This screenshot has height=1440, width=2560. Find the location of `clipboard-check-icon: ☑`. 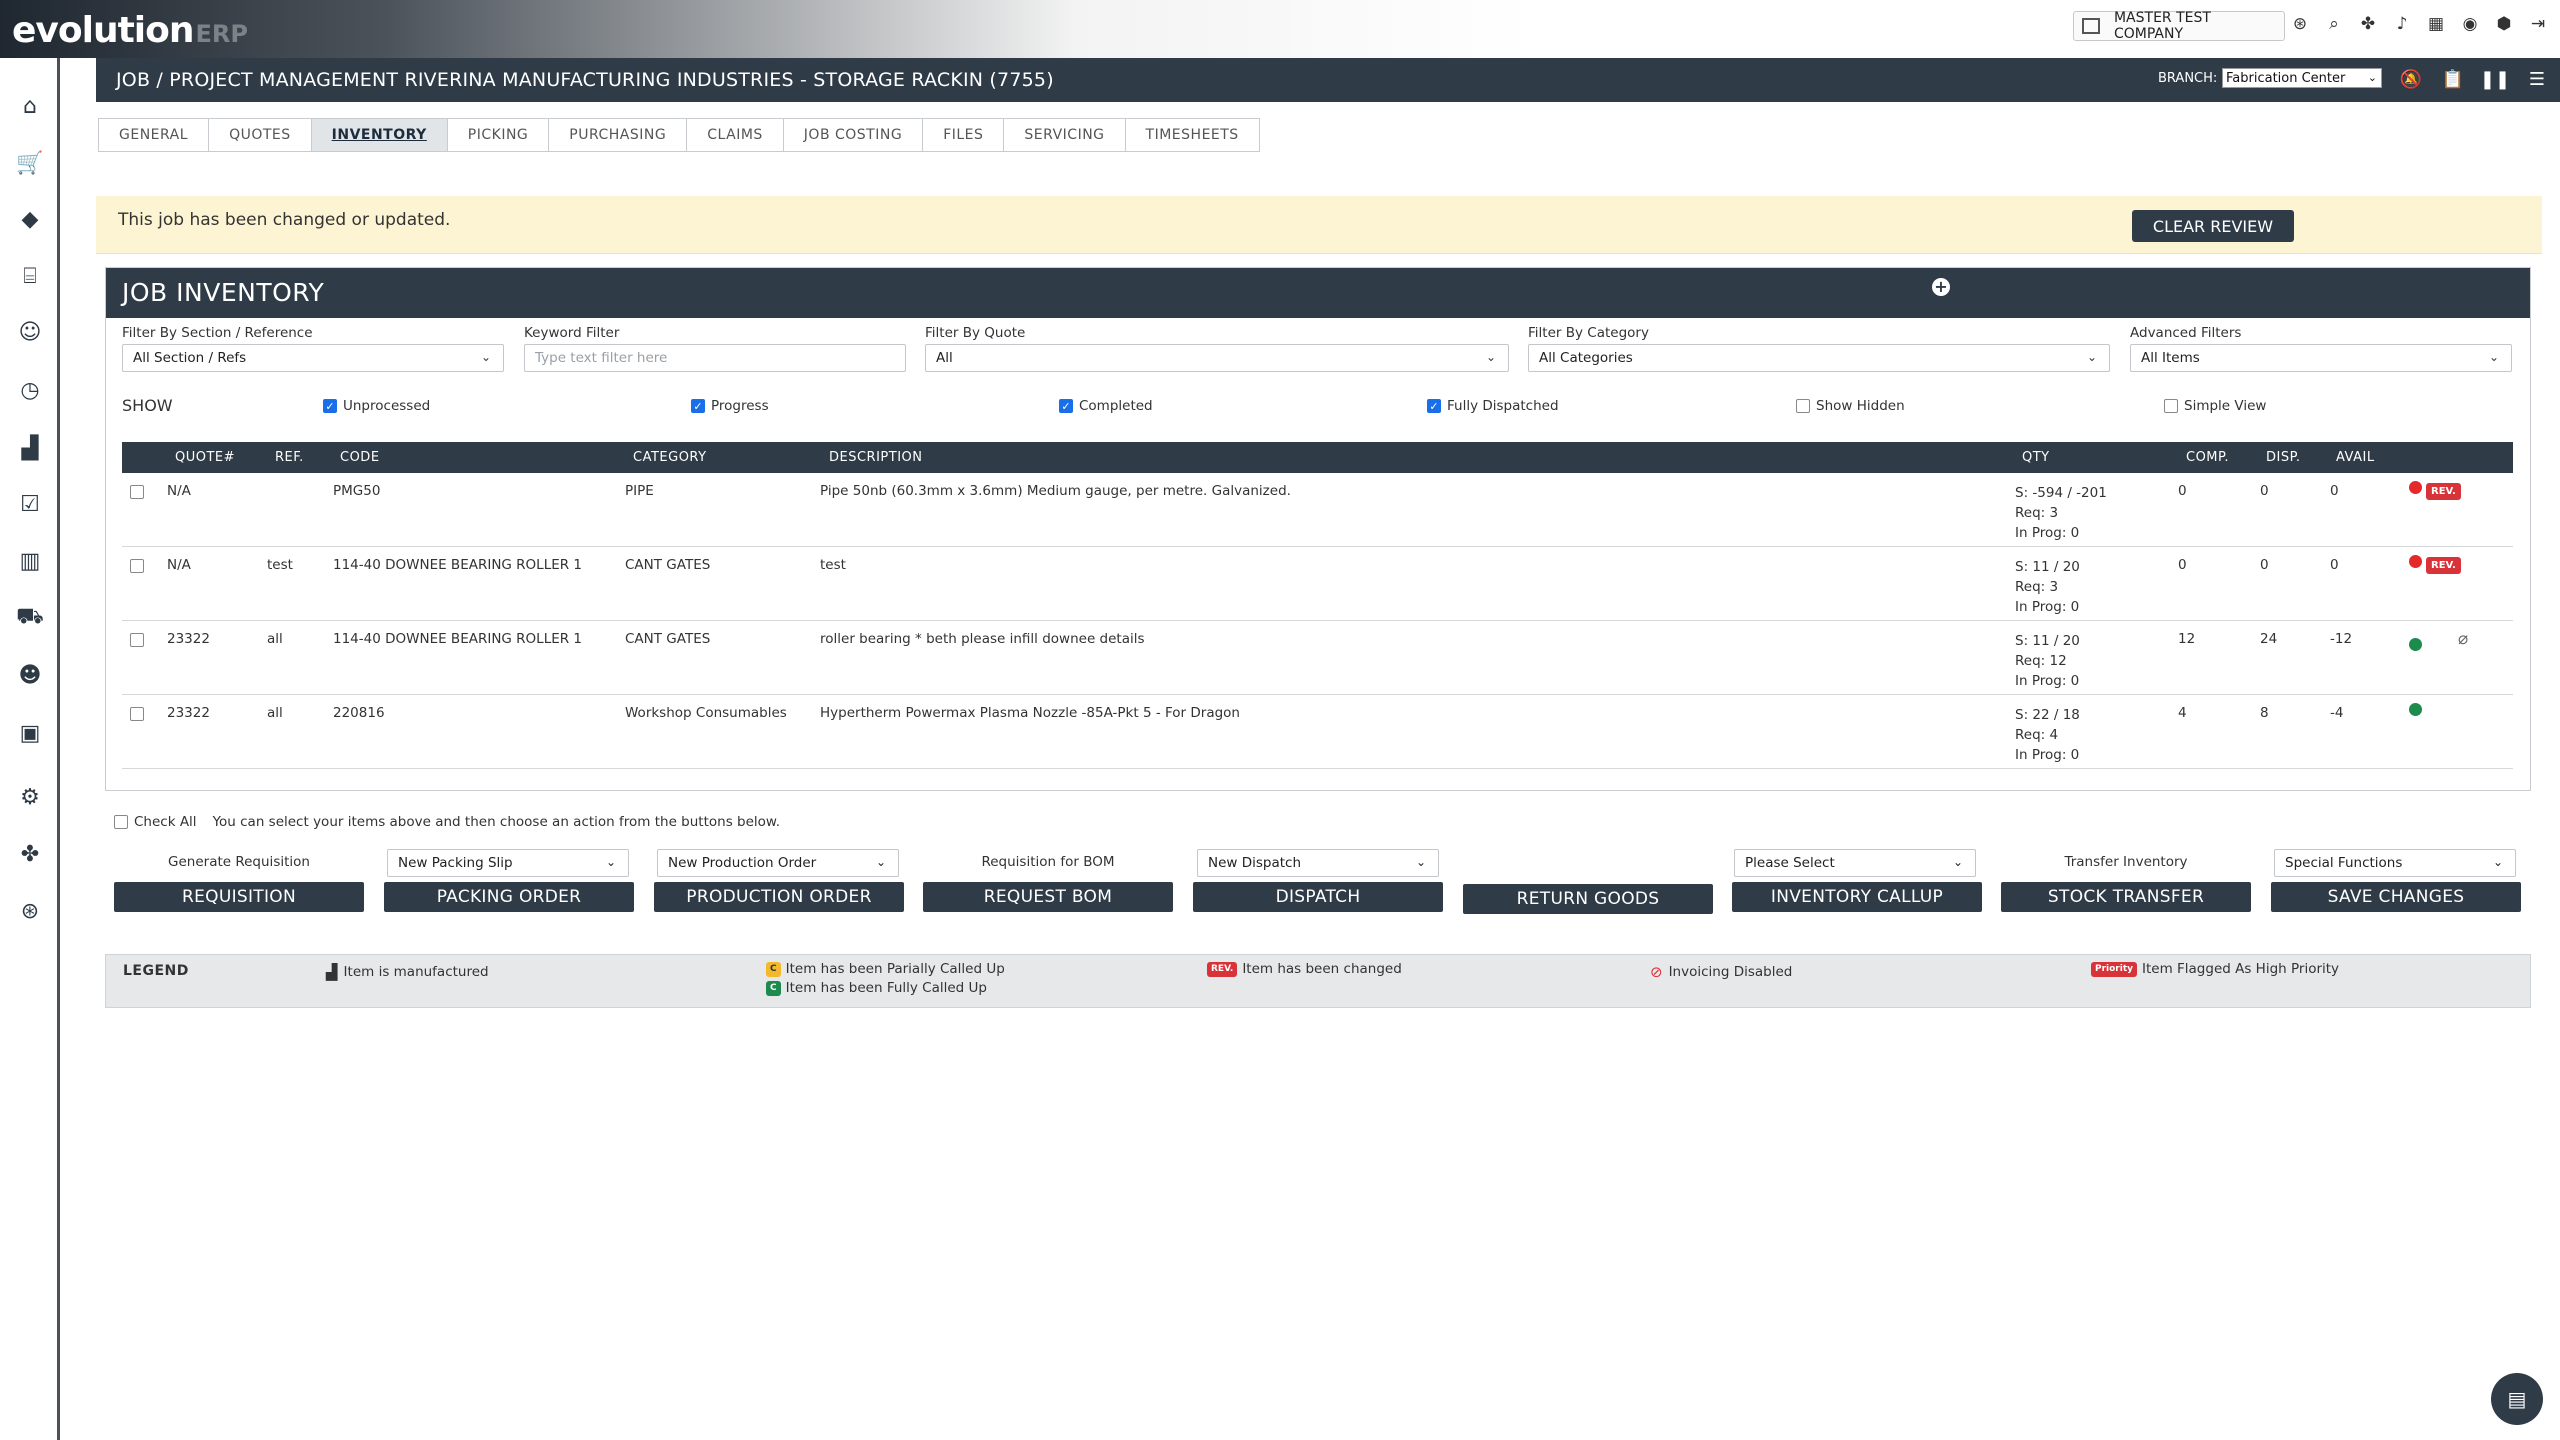

clipboard-check-icon: ☑ is located at coordinates (30, 504).